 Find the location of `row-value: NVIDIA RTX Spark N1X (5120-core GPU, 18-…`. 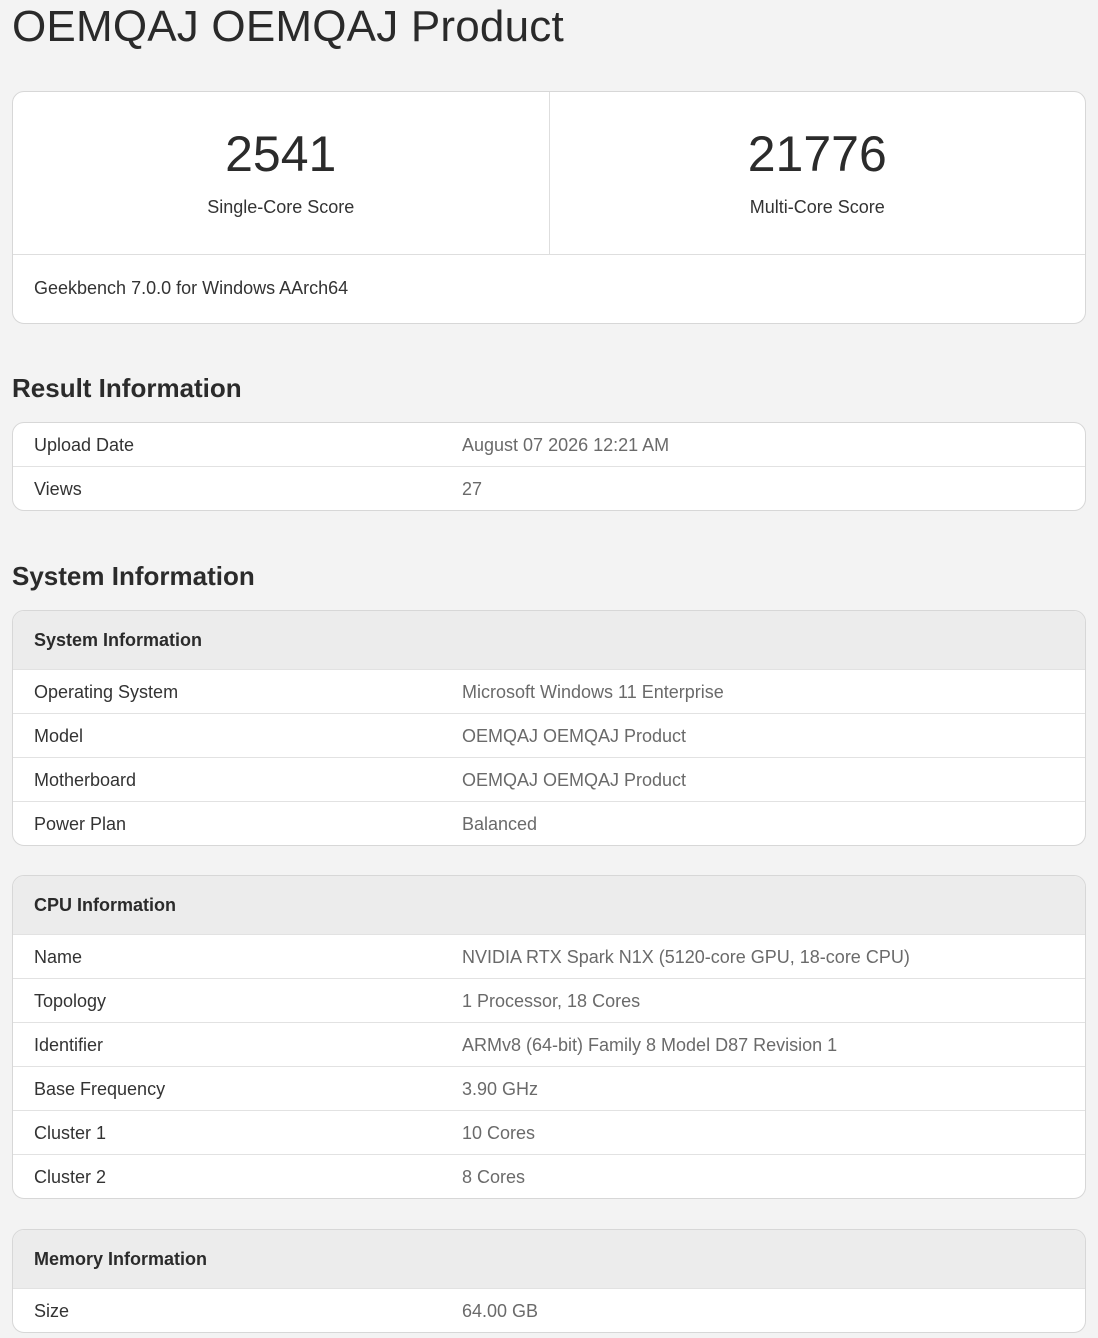

row-value: NVIDIA RTX Spark N1X (5120-core GPU, 18-… is located at coordinates (686, 956).